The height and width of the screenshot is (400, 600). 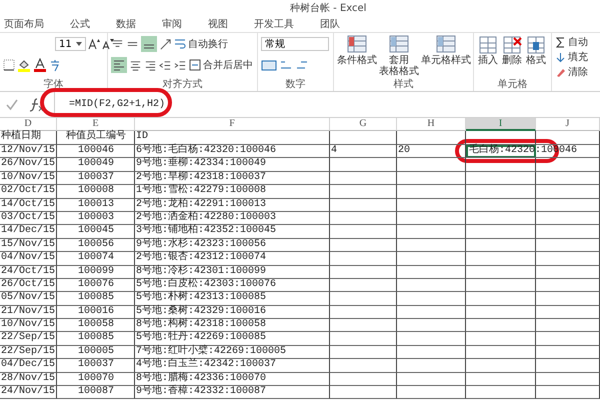 What do you see at coordinates (363, 124) in the screenshot?
I see `column-header: G` at bounding box center [363, 124].